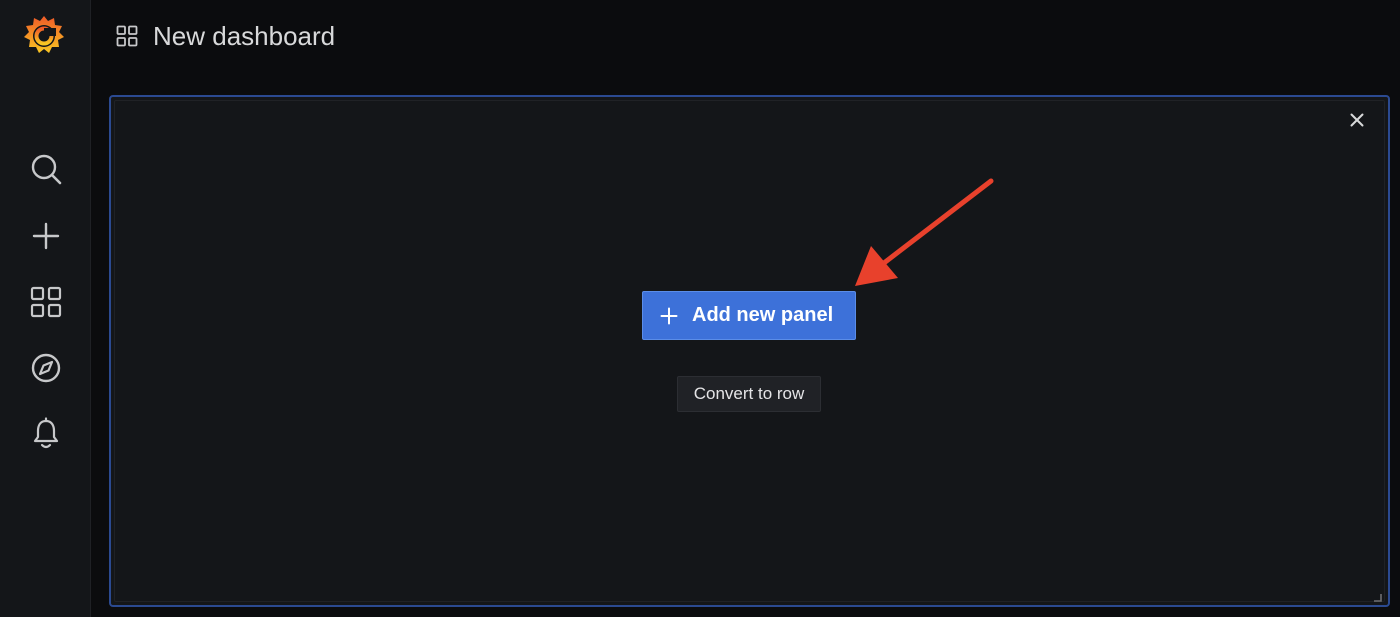  I want to click on sidebar-item-dashboards, so click(46, 302).